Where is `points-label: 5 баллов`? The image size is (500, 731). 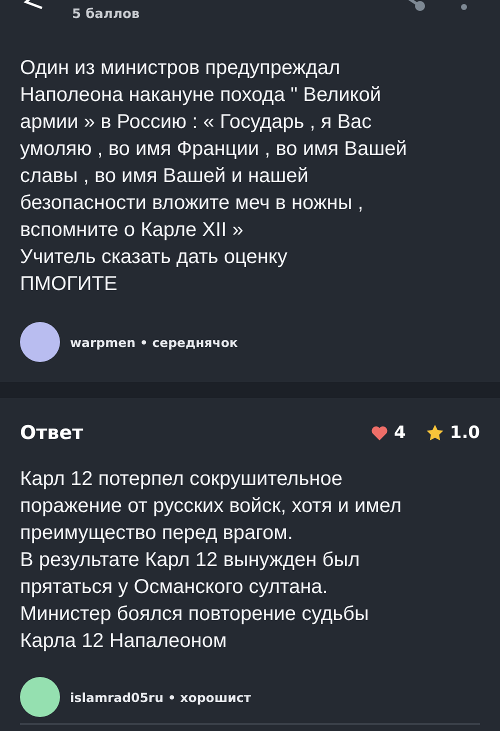 points-label: 5 баллов is located at coordinates (106, 14).